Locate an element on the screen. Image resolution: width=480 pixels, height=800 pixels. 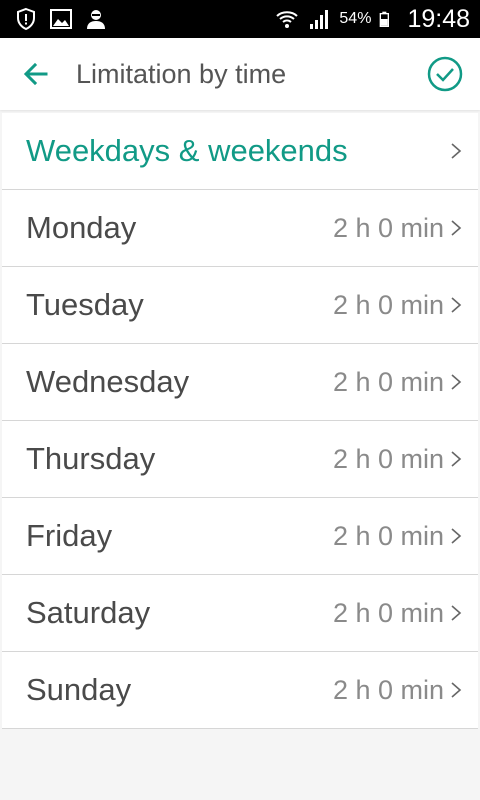
alert-shield-icon is located at coordinates (26, 19).